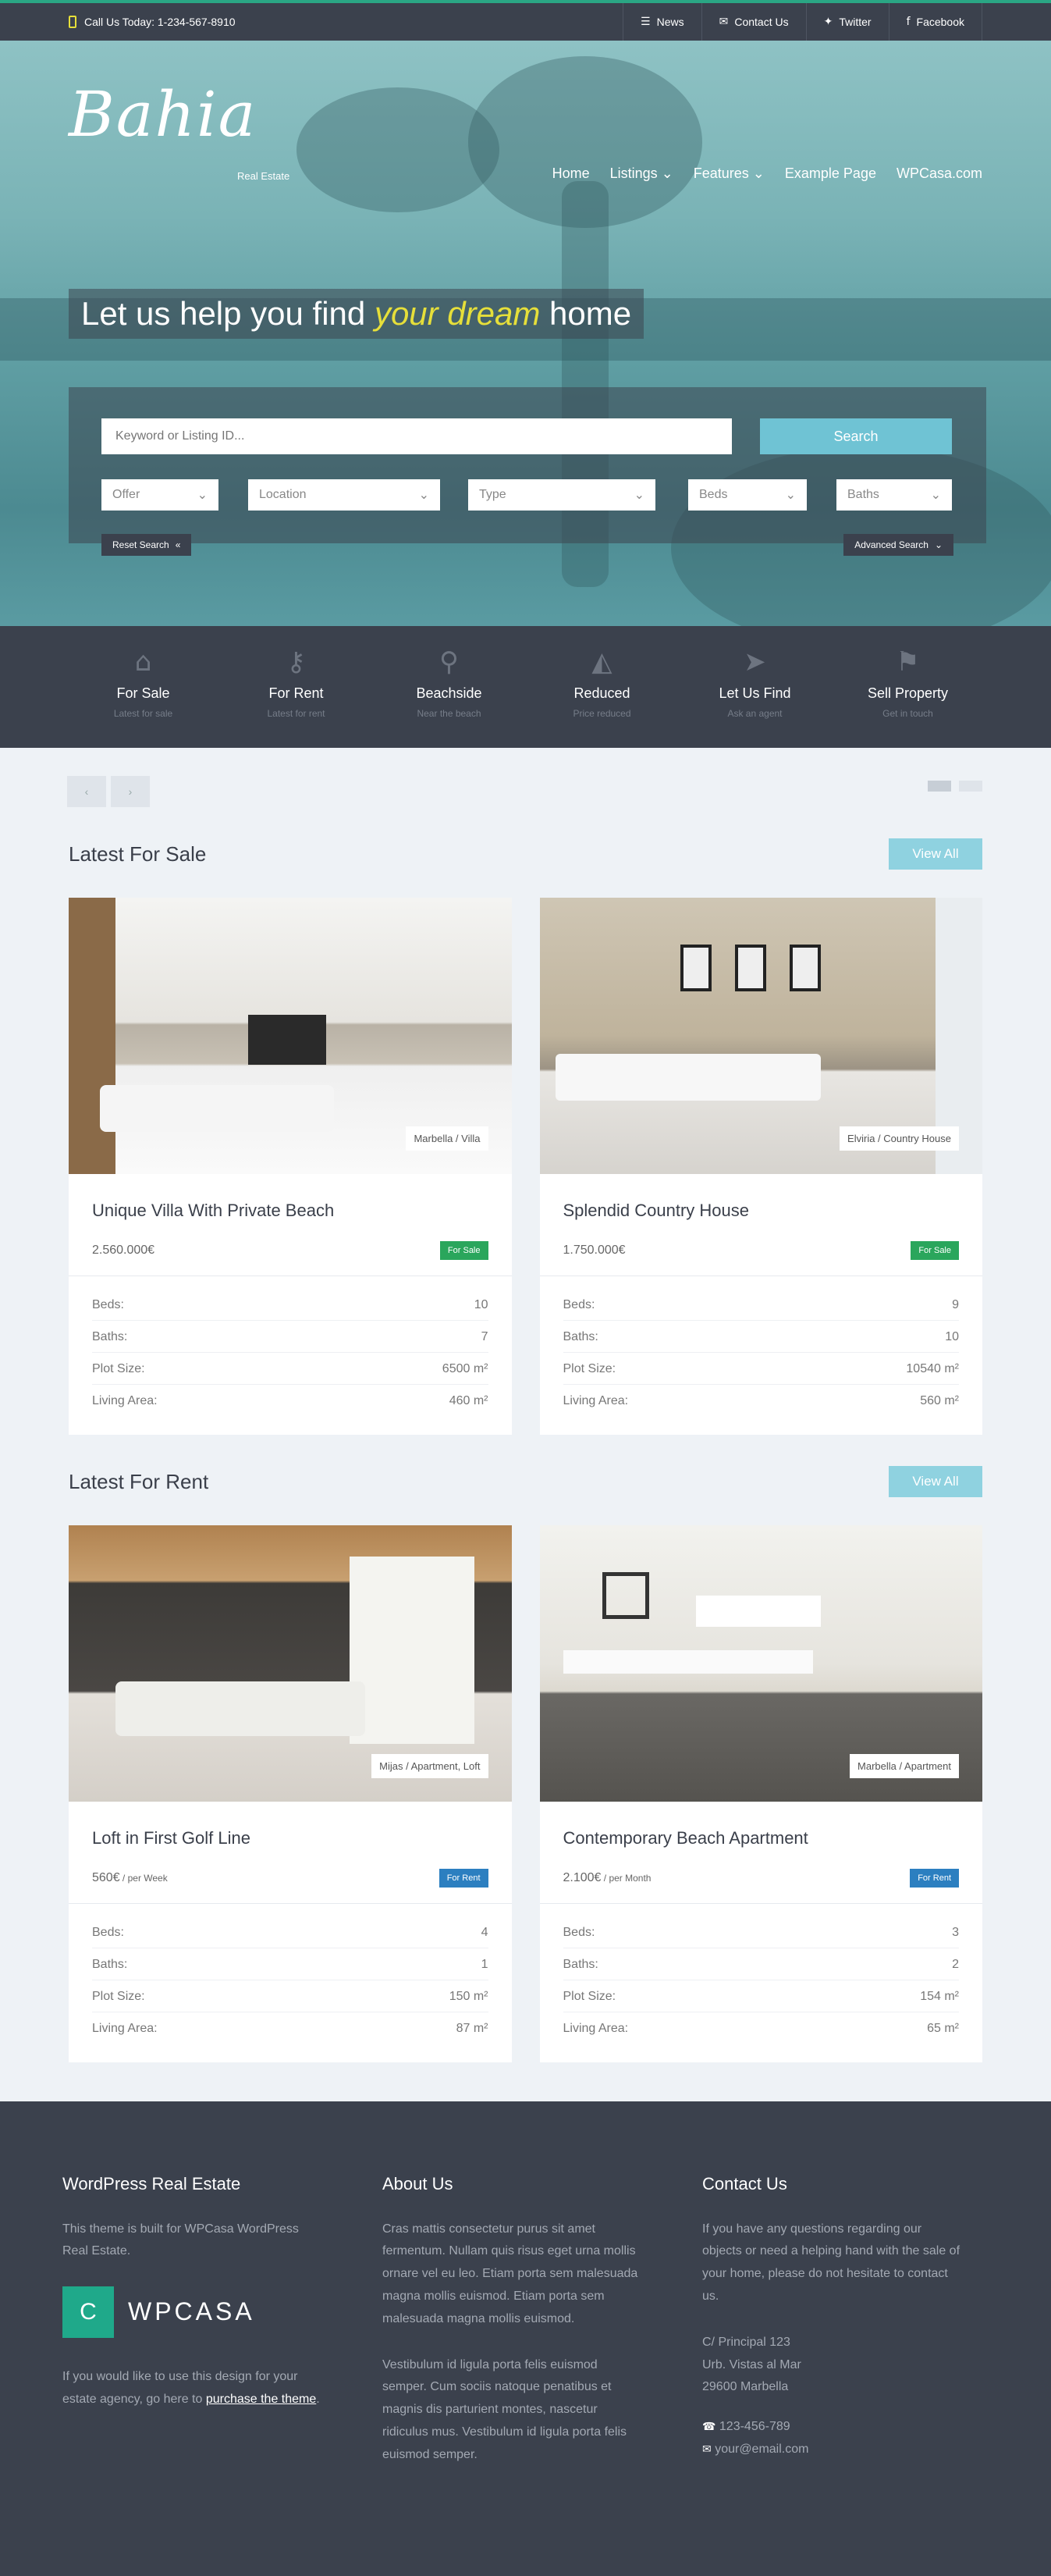  Describe the element at coordinates (109, 791) in the screenshot. I see `slider-arrows: ‹ ›` at that location.